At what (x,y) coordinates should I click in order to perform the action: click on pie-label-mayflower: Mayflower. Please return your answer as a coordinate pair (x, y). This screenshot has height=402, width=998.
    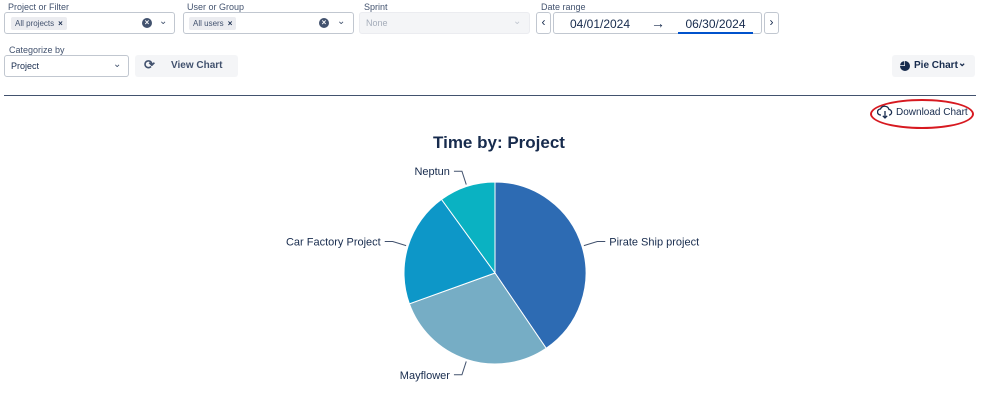
    Looking at the image, I should click on (425, 376).